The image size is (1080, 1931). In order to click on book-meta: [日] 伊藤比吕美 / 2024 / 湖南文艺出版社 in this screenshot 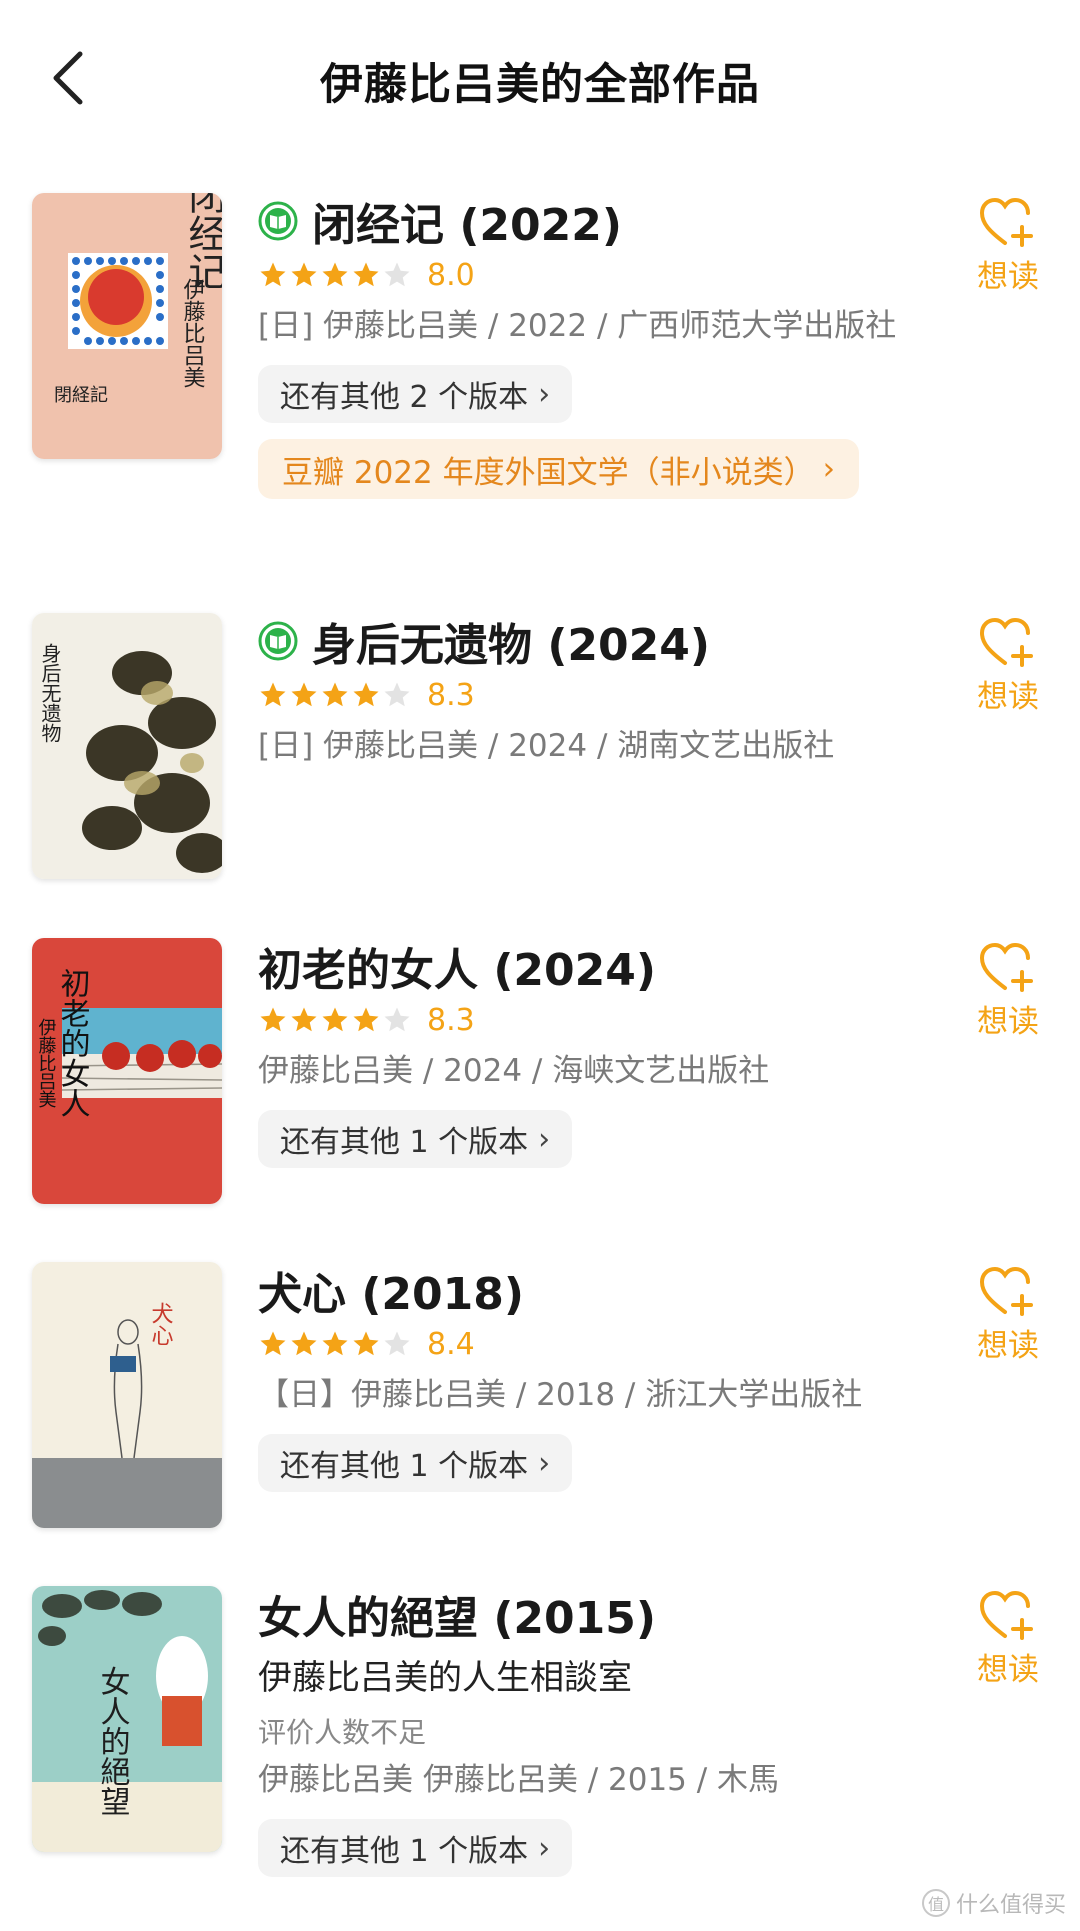, I will do `click(546, 746)`.